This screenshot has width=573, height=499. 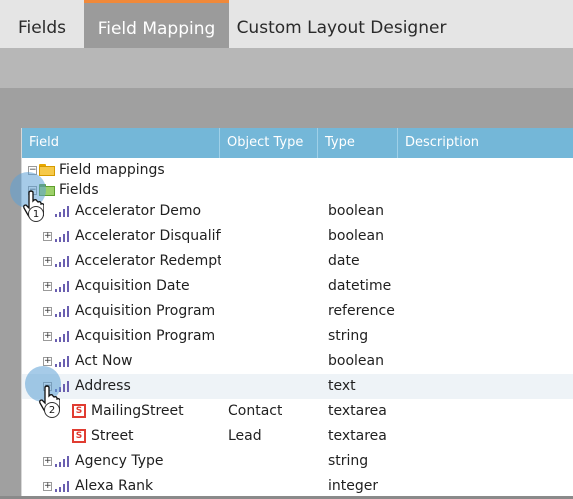 What do you see at coordinates (297, 486) in the screenshot?
I see `tree-row: + Alexa Rank integer` at bounding box center [297, 486].